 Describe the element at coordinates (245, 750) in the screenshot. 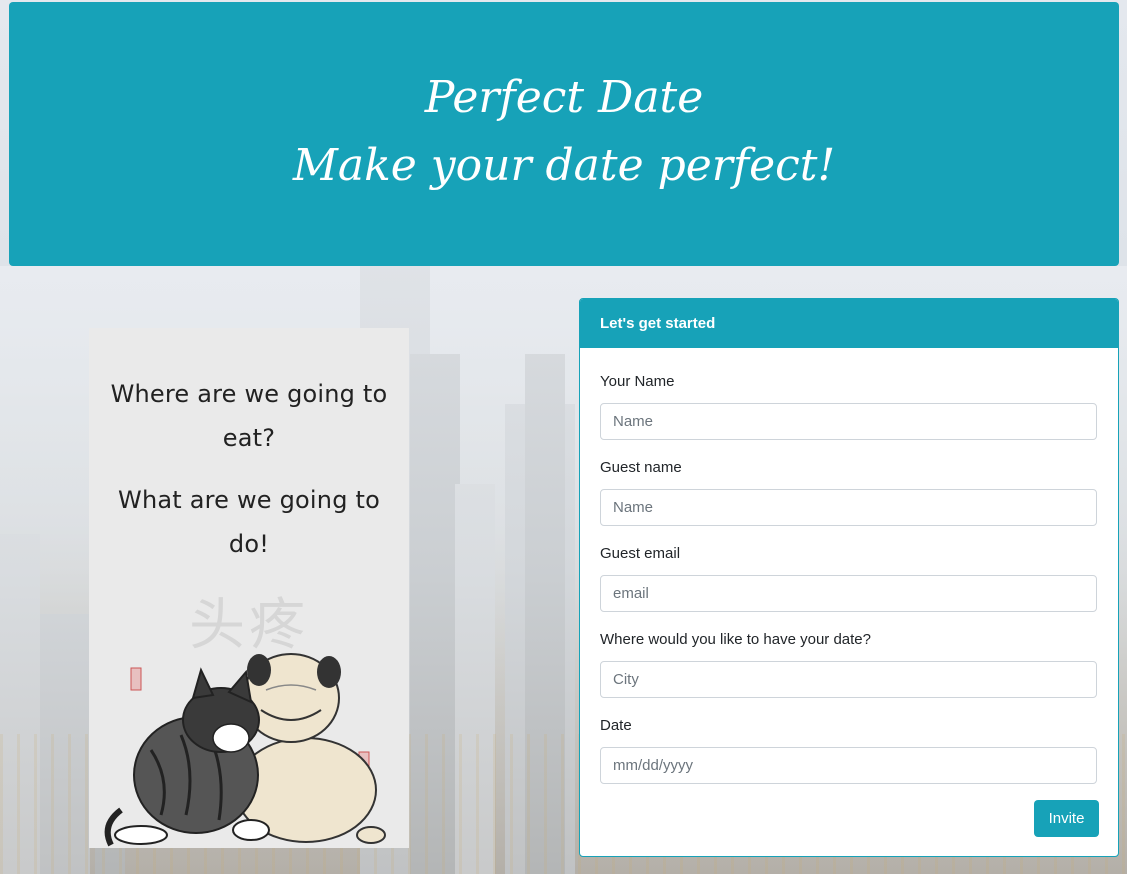

I see `cat-and-pug-illustration` at that location.